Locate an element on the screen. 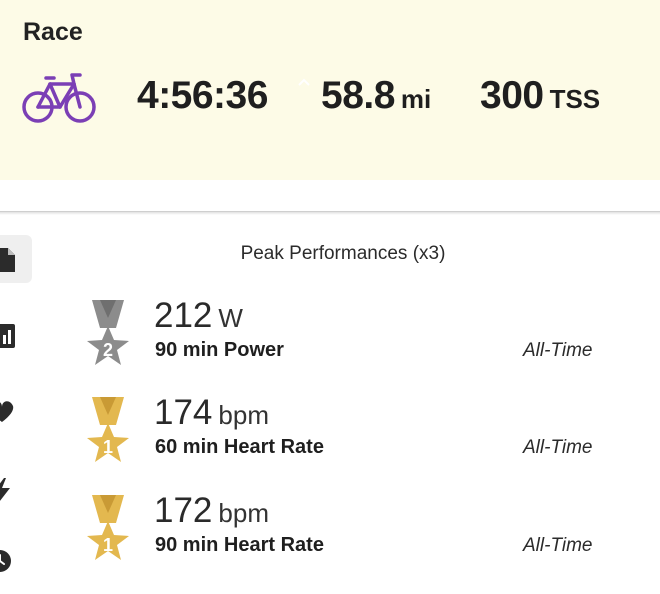  duration-value: 4:56:36 is located at coordinates (202, 95).